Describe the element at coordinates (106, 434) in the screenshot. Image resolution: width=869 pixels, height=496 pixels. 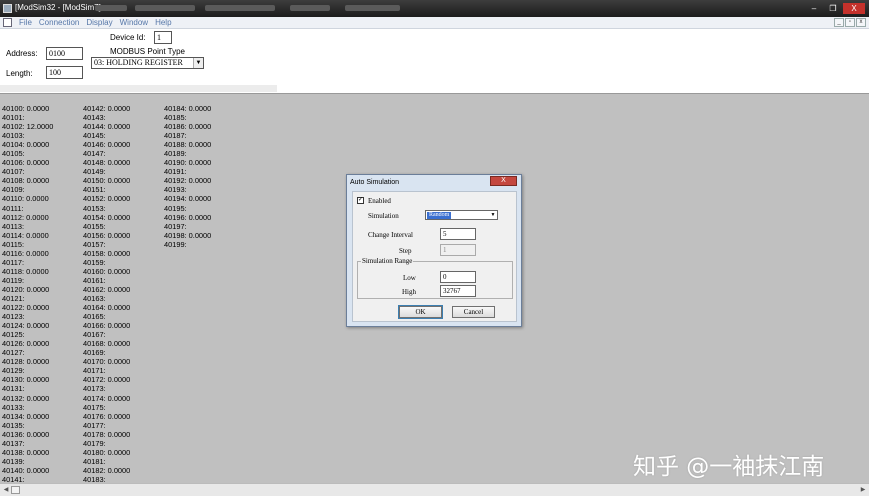
I see `register-row: 40178: 0.0000` at that location.